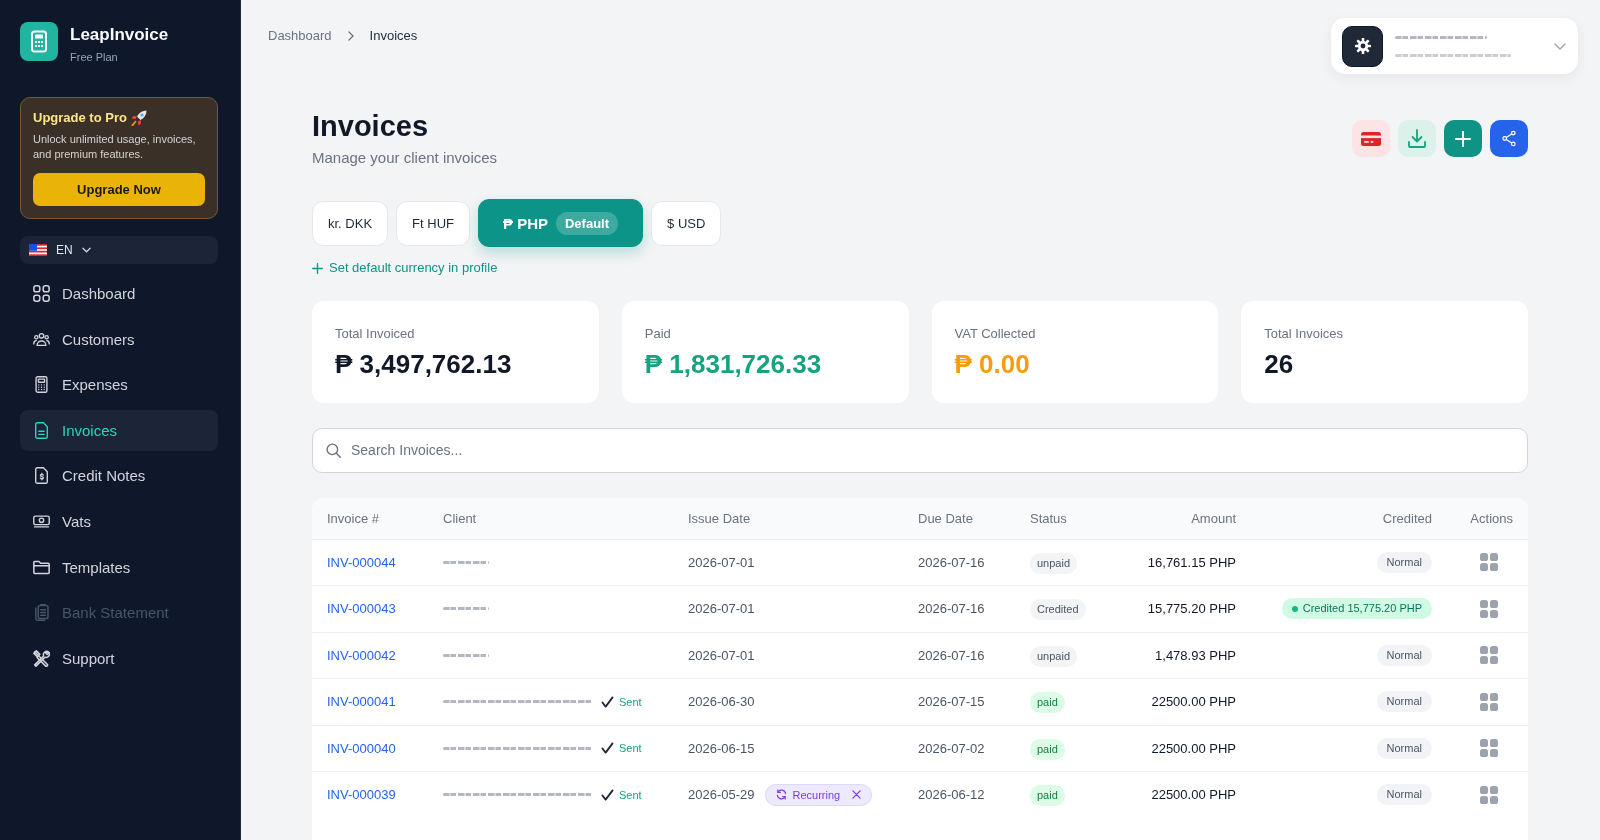 The image size is (1600, 840). What do you see at coordinates (119, 339) in the screenshot?
I see `nav-item: Customers` at bounding box center [119, 339].